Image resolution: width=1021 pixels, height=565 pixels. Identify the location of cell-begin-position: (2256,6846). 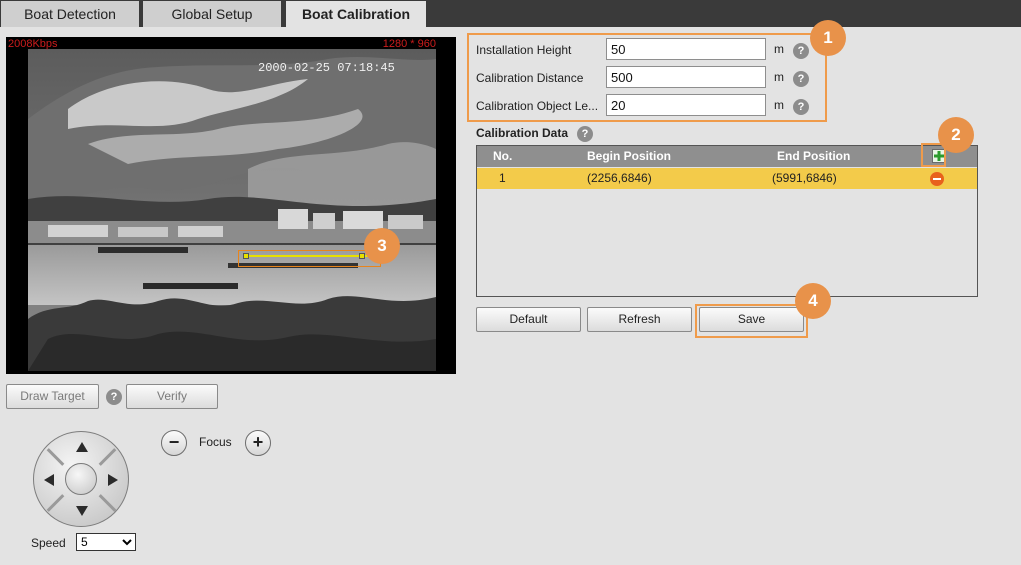
(619, 178).